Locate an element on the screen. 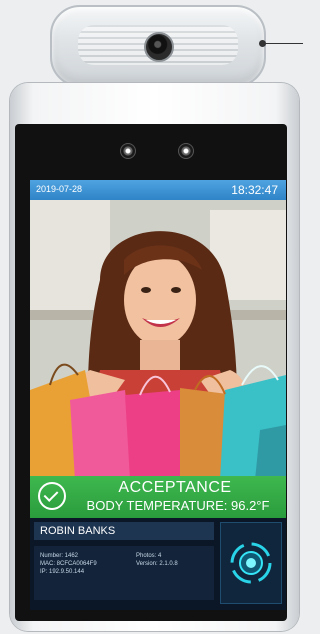  result-status: ACCEPTANCE is located at coordinates (175, 487).